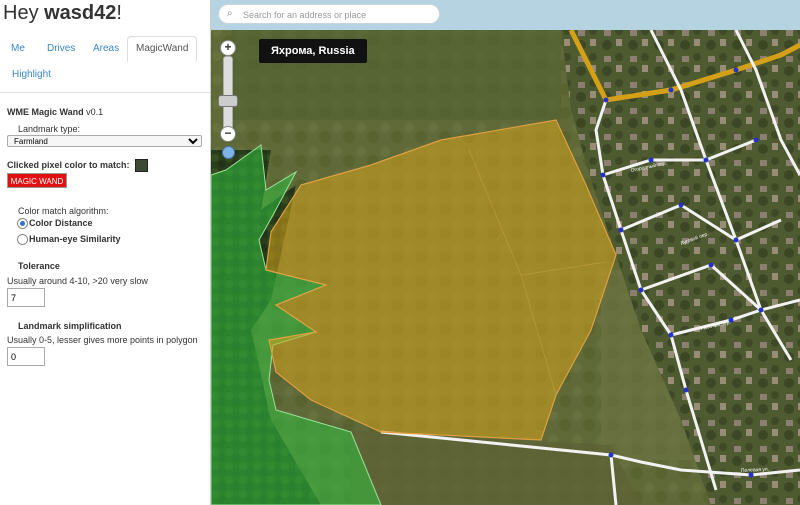  What do you see at coordinates (93, 112) in the screenshot?
I see `panel-version: v0.1` at bounding box center [93, 112].